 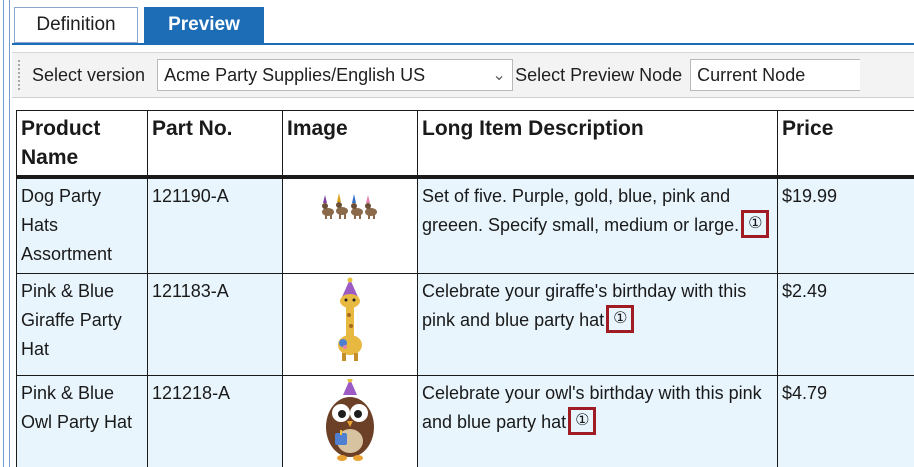 What do you see at coordinates (349, 206) in the screenshot?
I see `dog-party-hats-icon` at bounding box center [349, 206].